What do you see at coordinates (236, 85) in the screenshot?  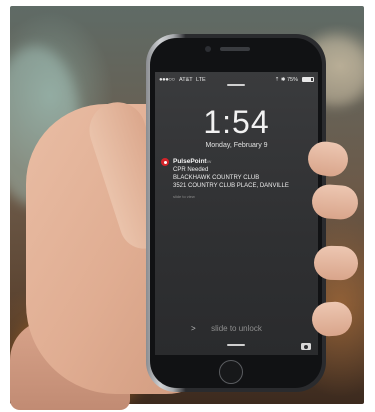 I see `notification-center-grabber` at bounding box center [236, 85].